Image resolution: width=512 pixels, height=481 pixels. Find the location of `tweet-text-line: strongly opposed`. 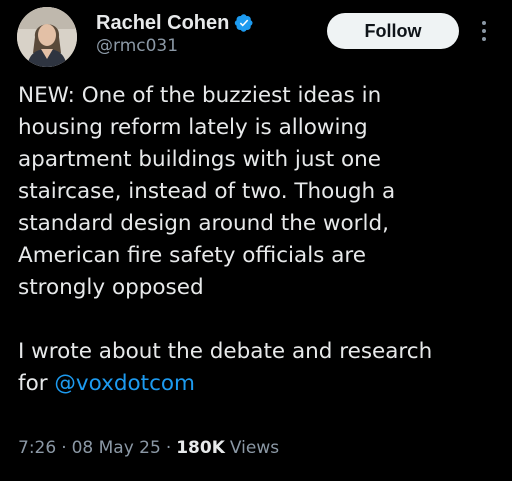

tweet-text-line: strongly opposed is located at coordinates (111, 287).